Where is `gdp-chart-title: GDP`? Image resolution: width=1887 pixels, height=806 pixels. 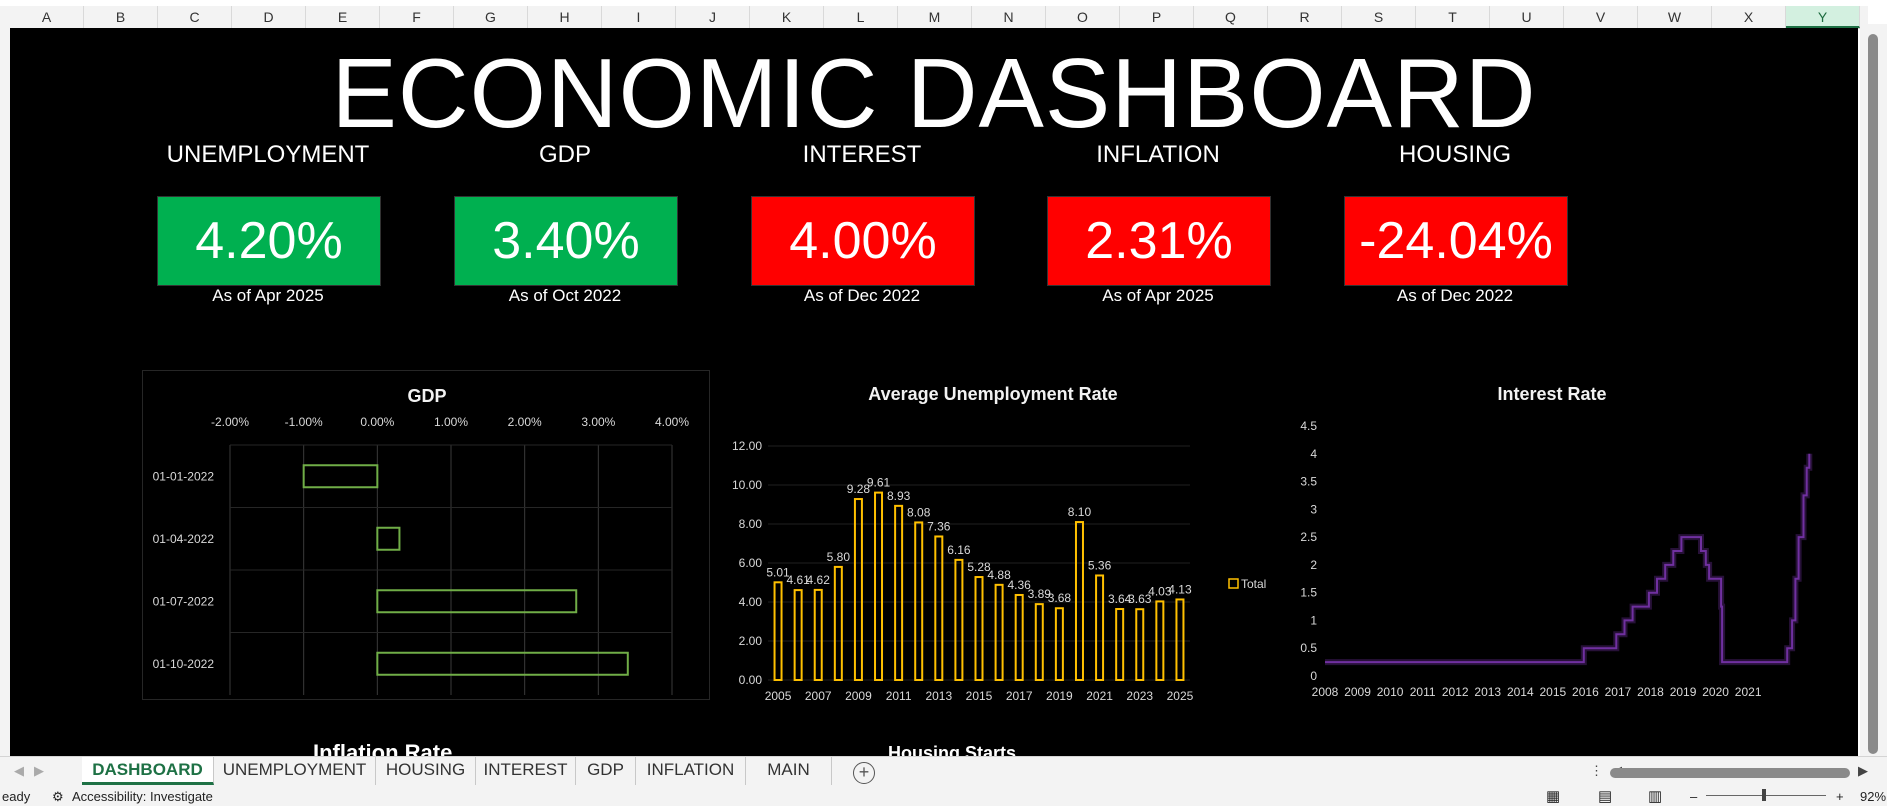
gdp-chart-title: GDP is located at coordinates (426, 396).